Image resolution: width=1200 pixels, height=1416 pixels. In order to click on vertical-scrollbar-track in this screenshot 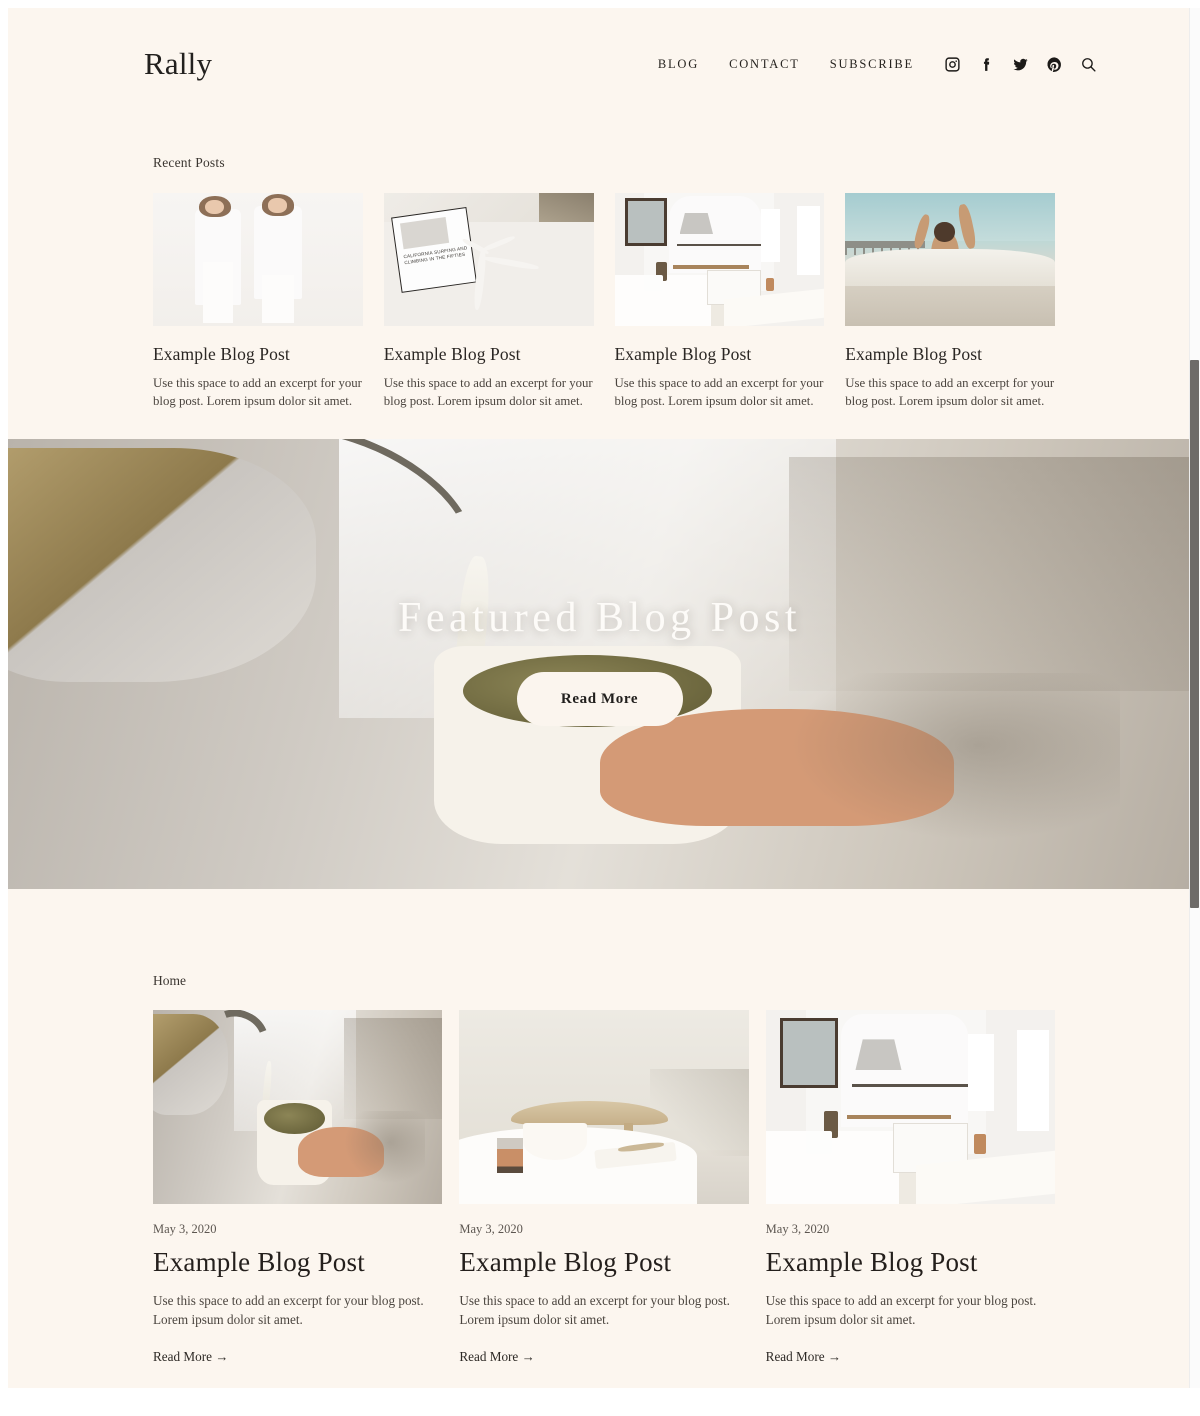, I will do `click(1194, 698)`.